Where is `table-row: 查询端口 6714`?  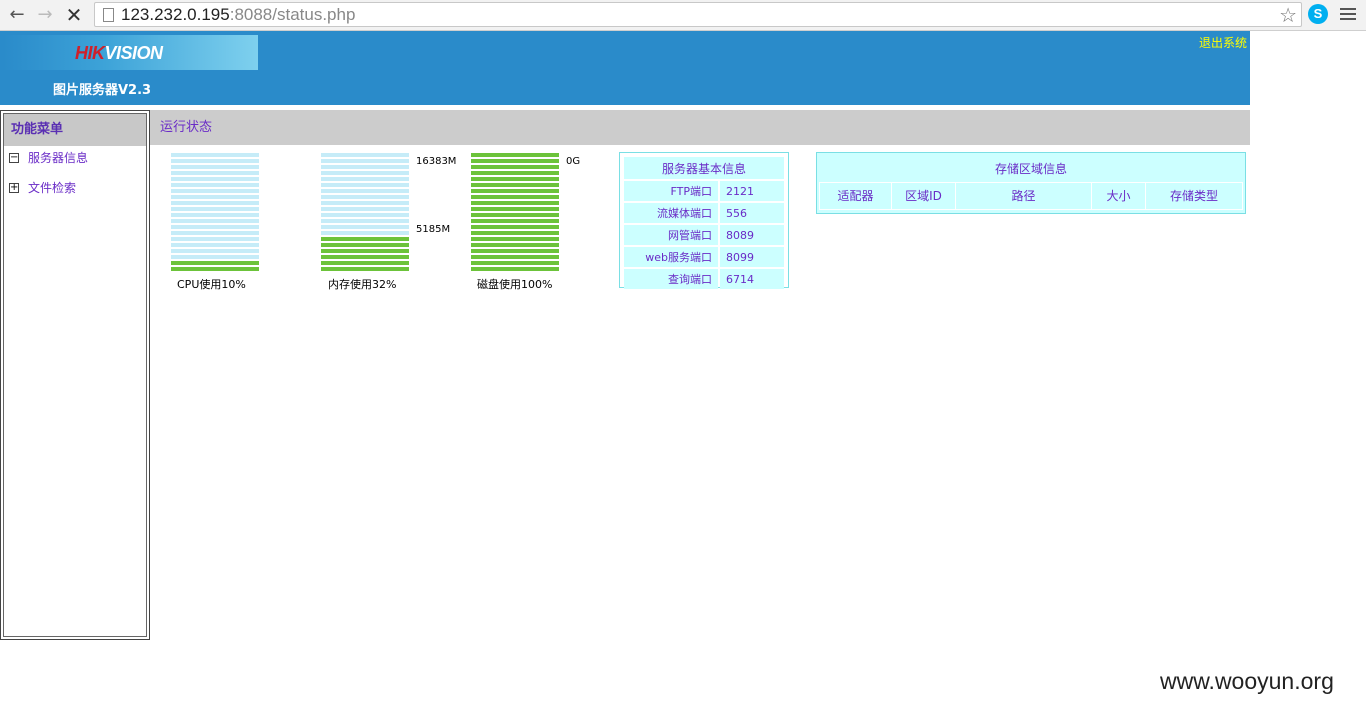
table-row: 查询端口 6714 is located at coordinates (704, 279).